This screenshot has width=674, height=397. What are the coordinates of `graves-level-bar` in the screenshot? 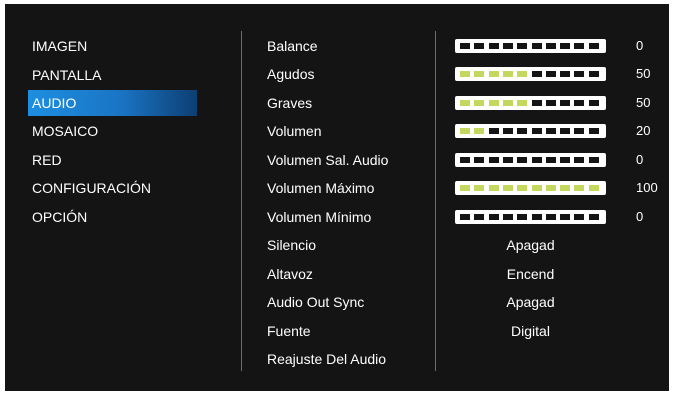 It's located at (530, 103).